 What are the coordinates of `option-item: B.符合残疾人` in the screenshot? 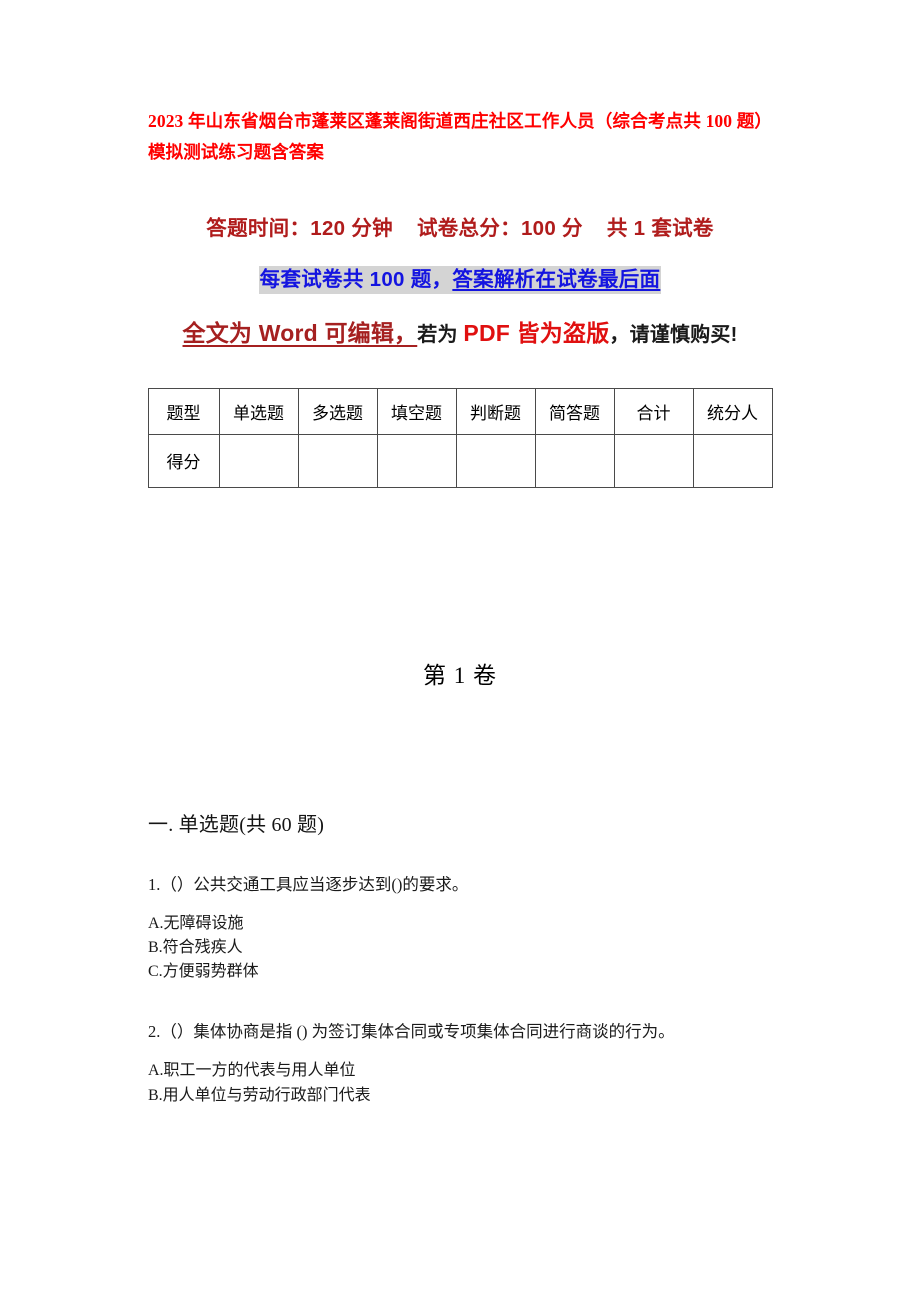 It's located at (460, 948).